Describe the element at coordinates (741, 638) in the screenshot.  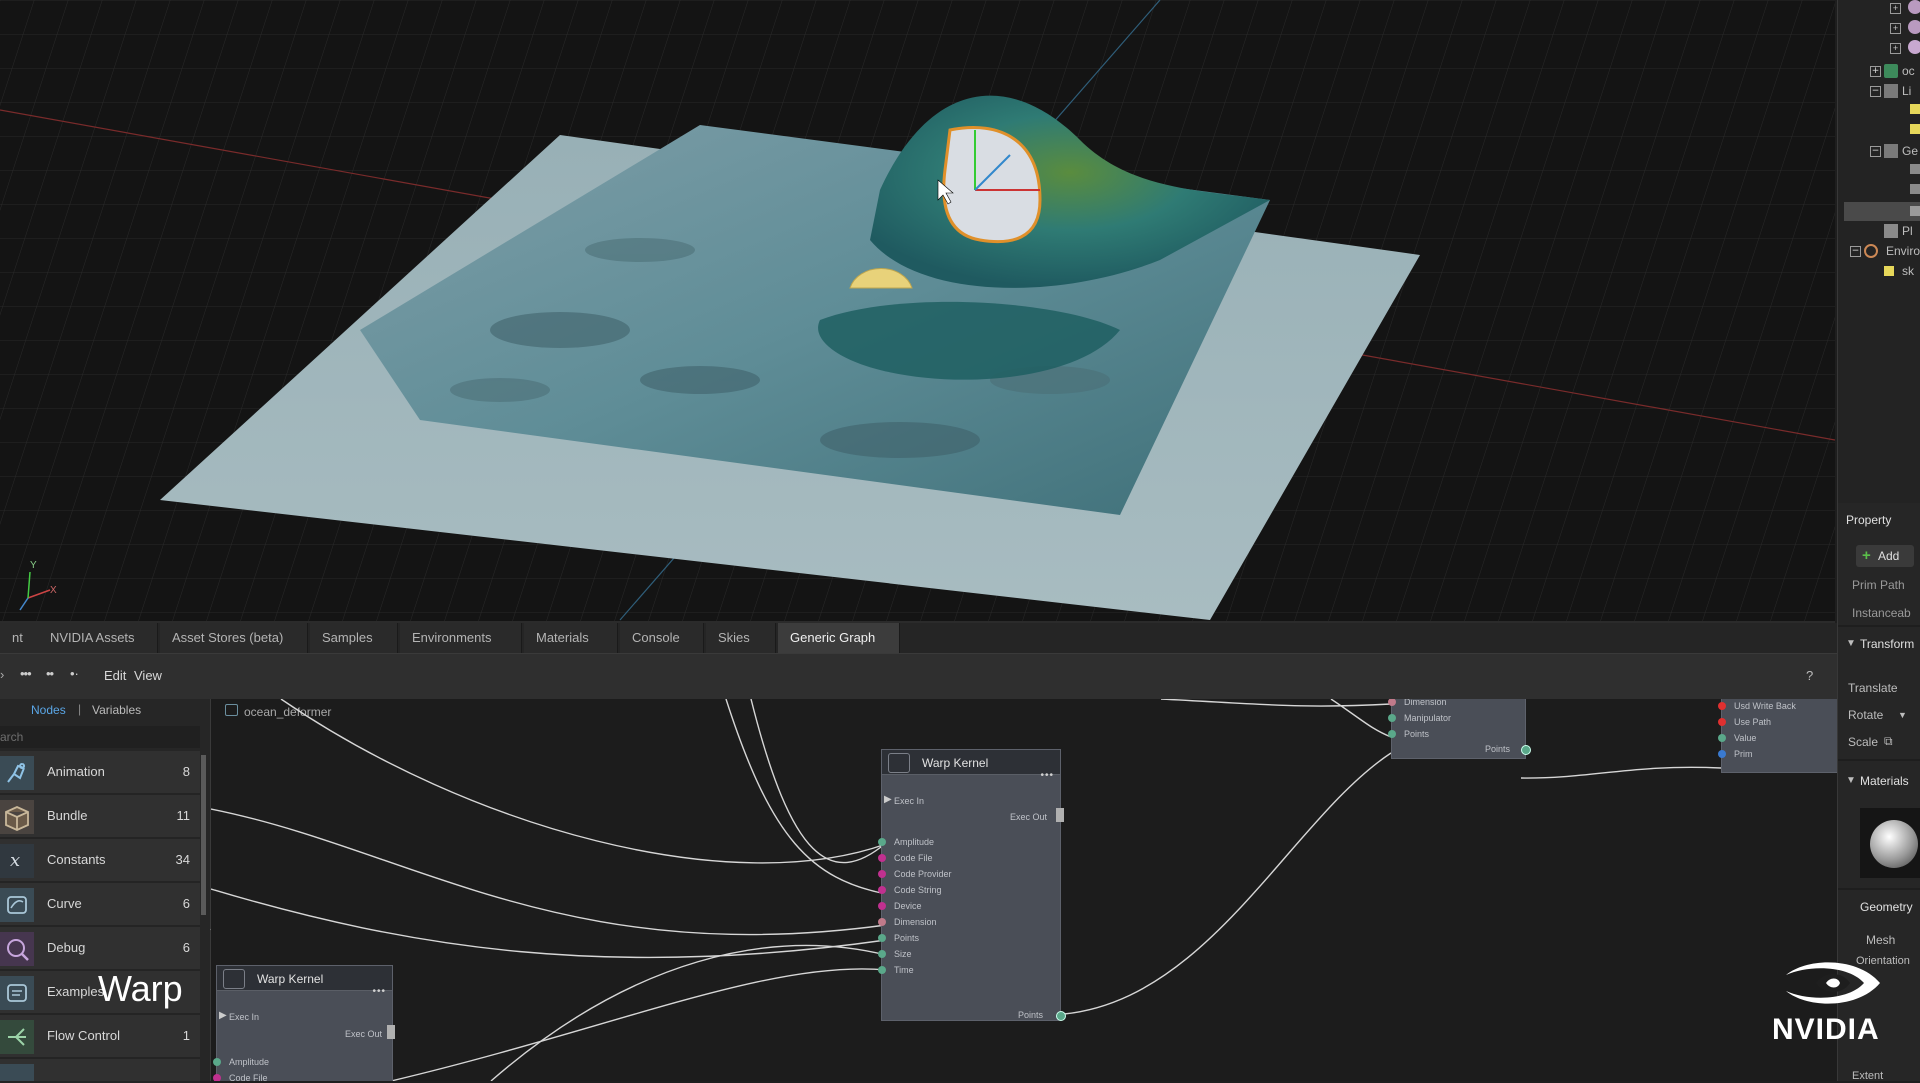
I see `tab-skies: Skies` at that location.